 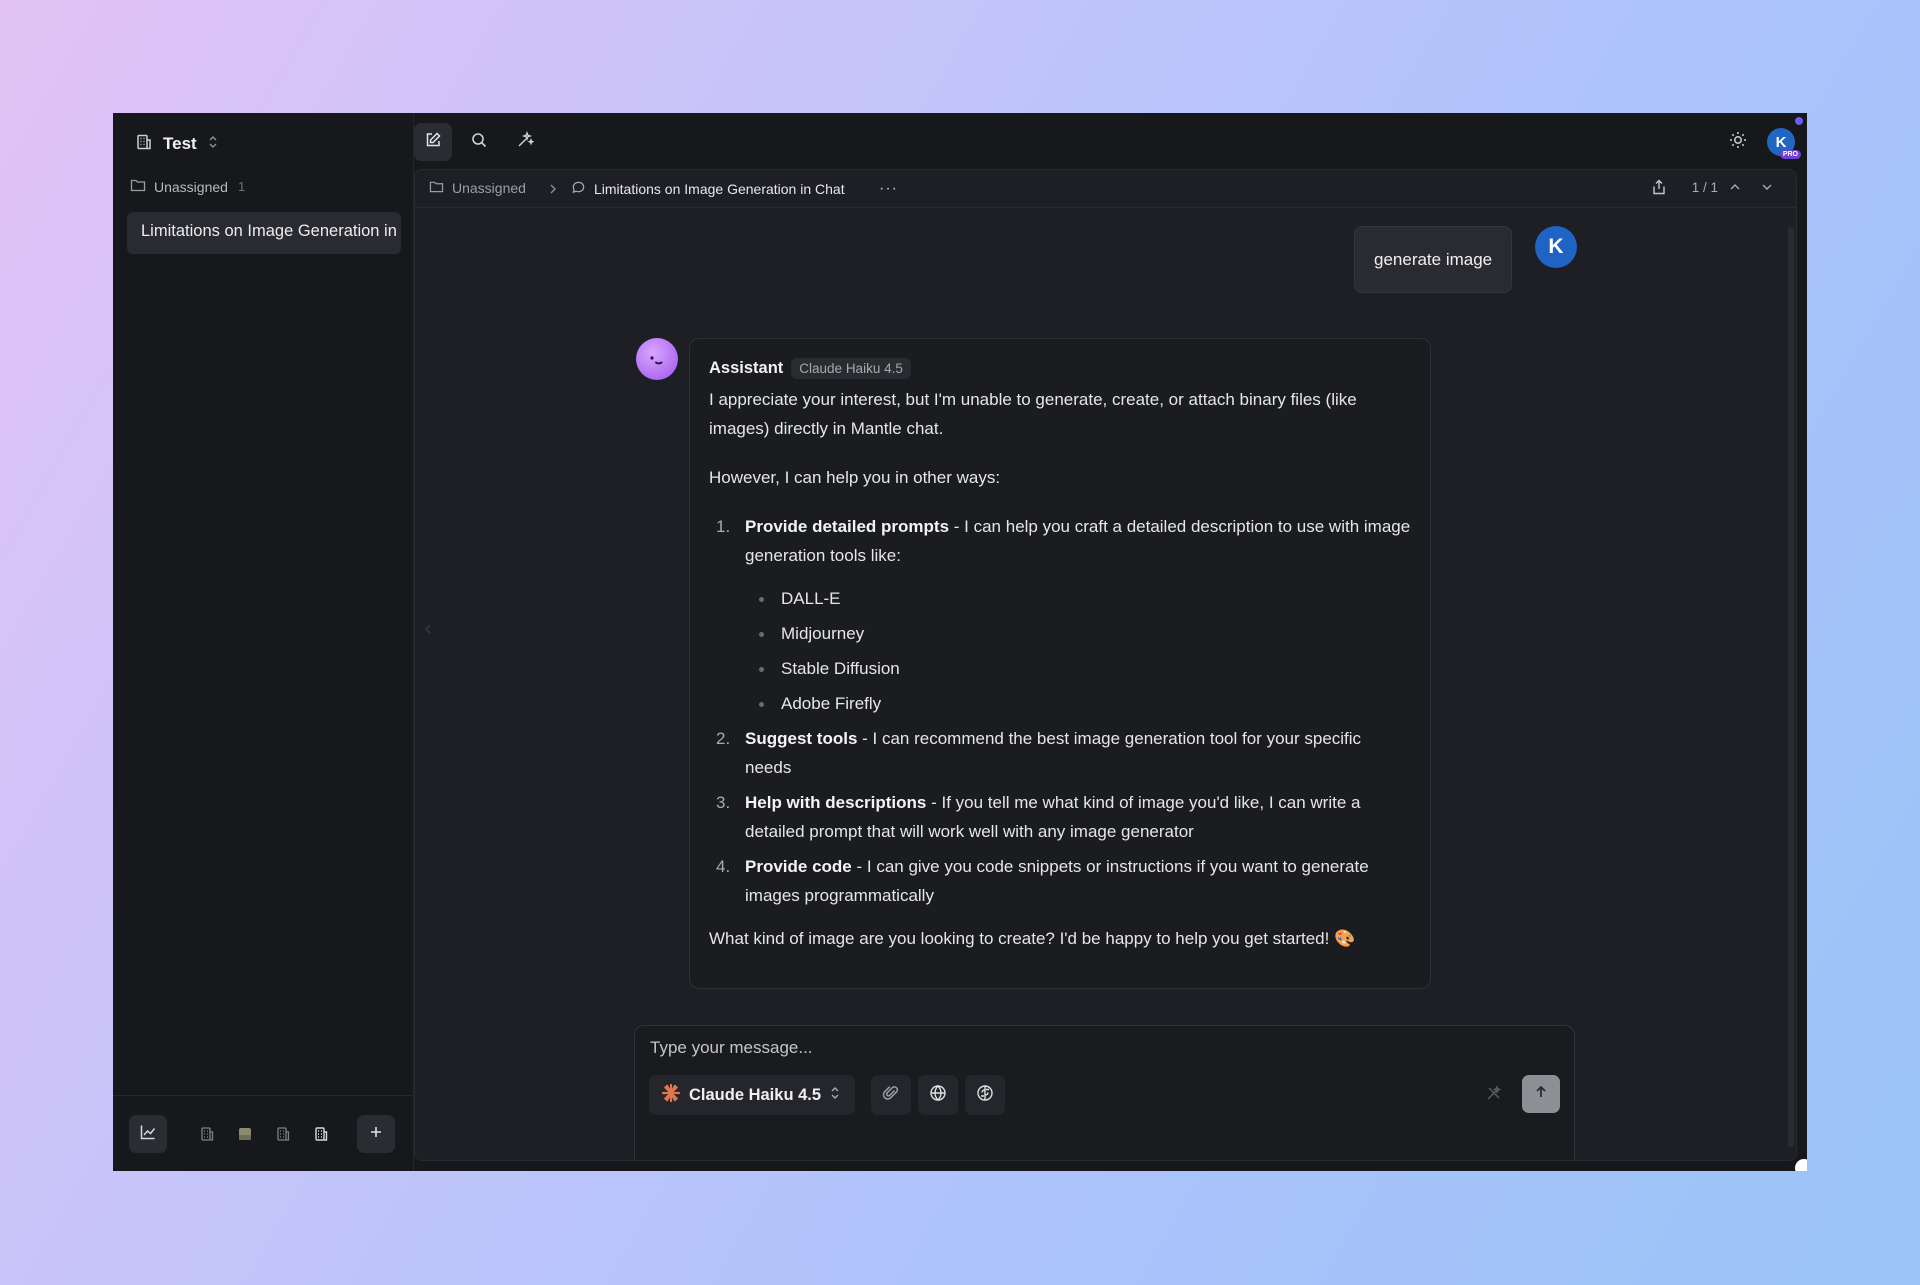 I want to click on folder-unassigned: Unassigned 1, so click(x=187, y=186).